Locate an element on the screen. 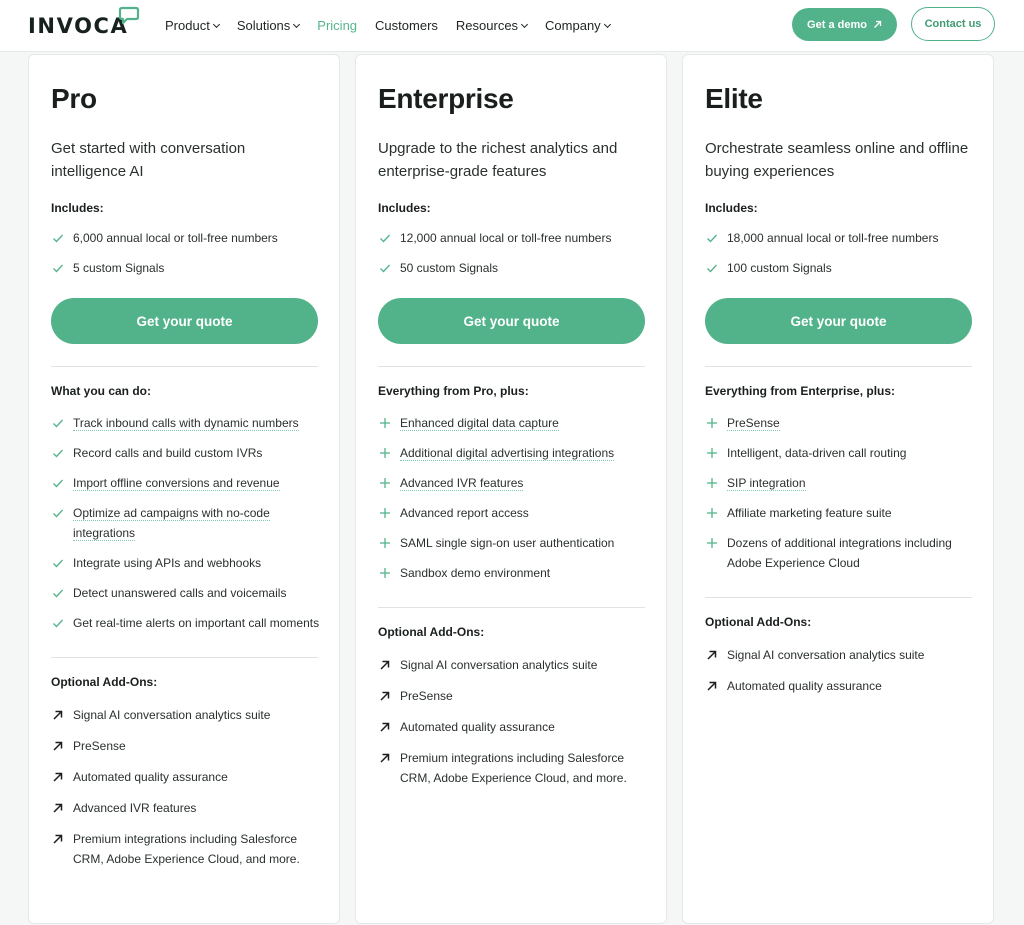  contact-us-button: Contact us is located at coordinates (953, 24).